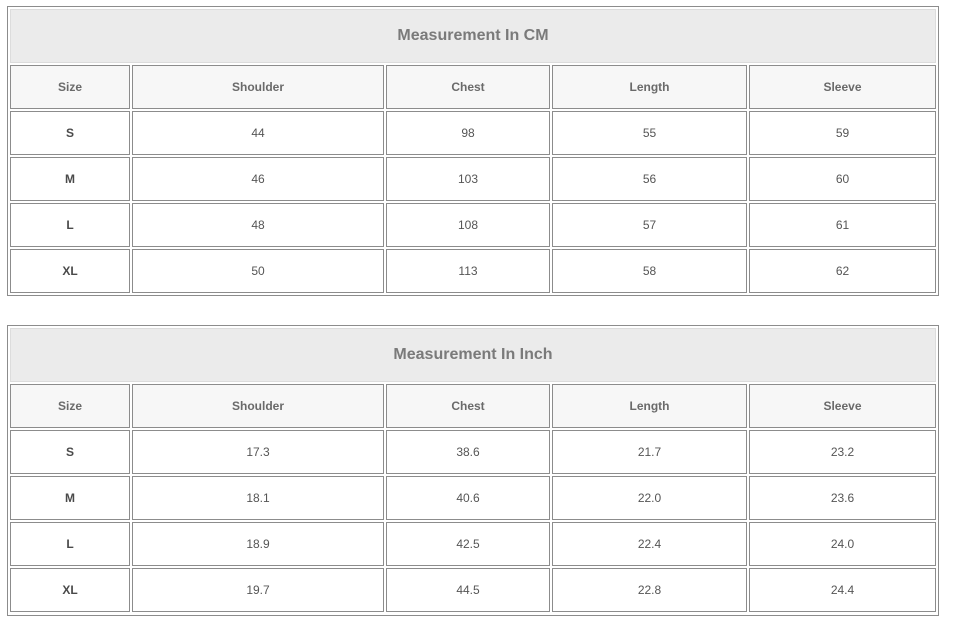 This screenshot has height=623, width=960. Describe the element at coordinates (258, 452) in the screenshot. I see `shoulder-cell: 17.3` at that location.